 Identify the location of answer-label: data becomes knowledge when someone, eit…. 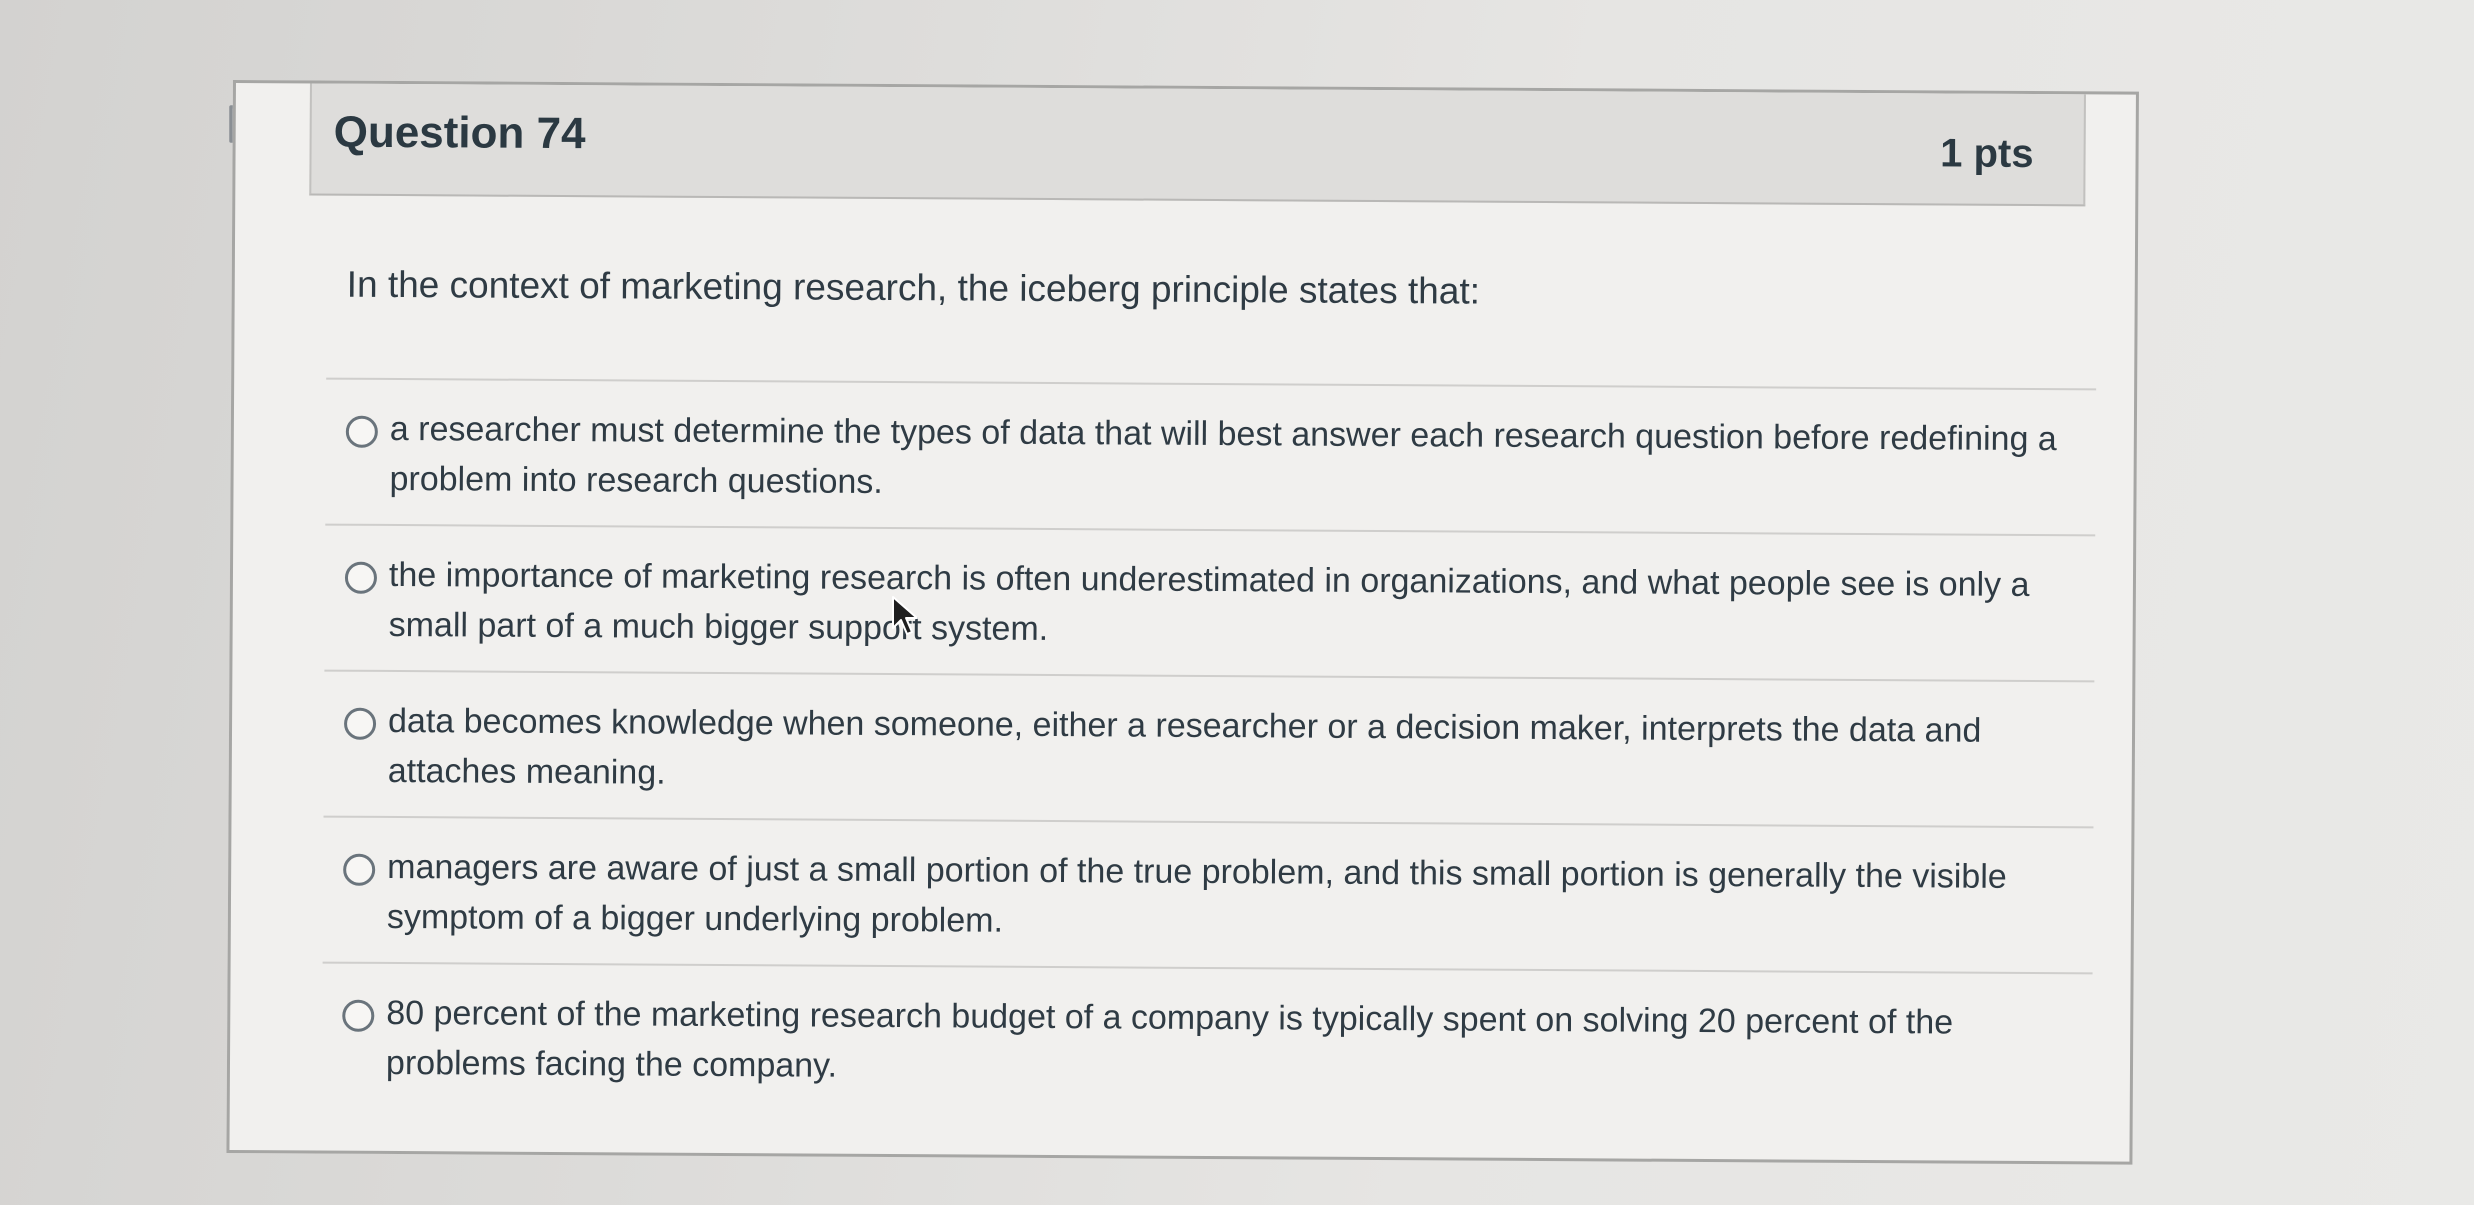
(1231, 751).